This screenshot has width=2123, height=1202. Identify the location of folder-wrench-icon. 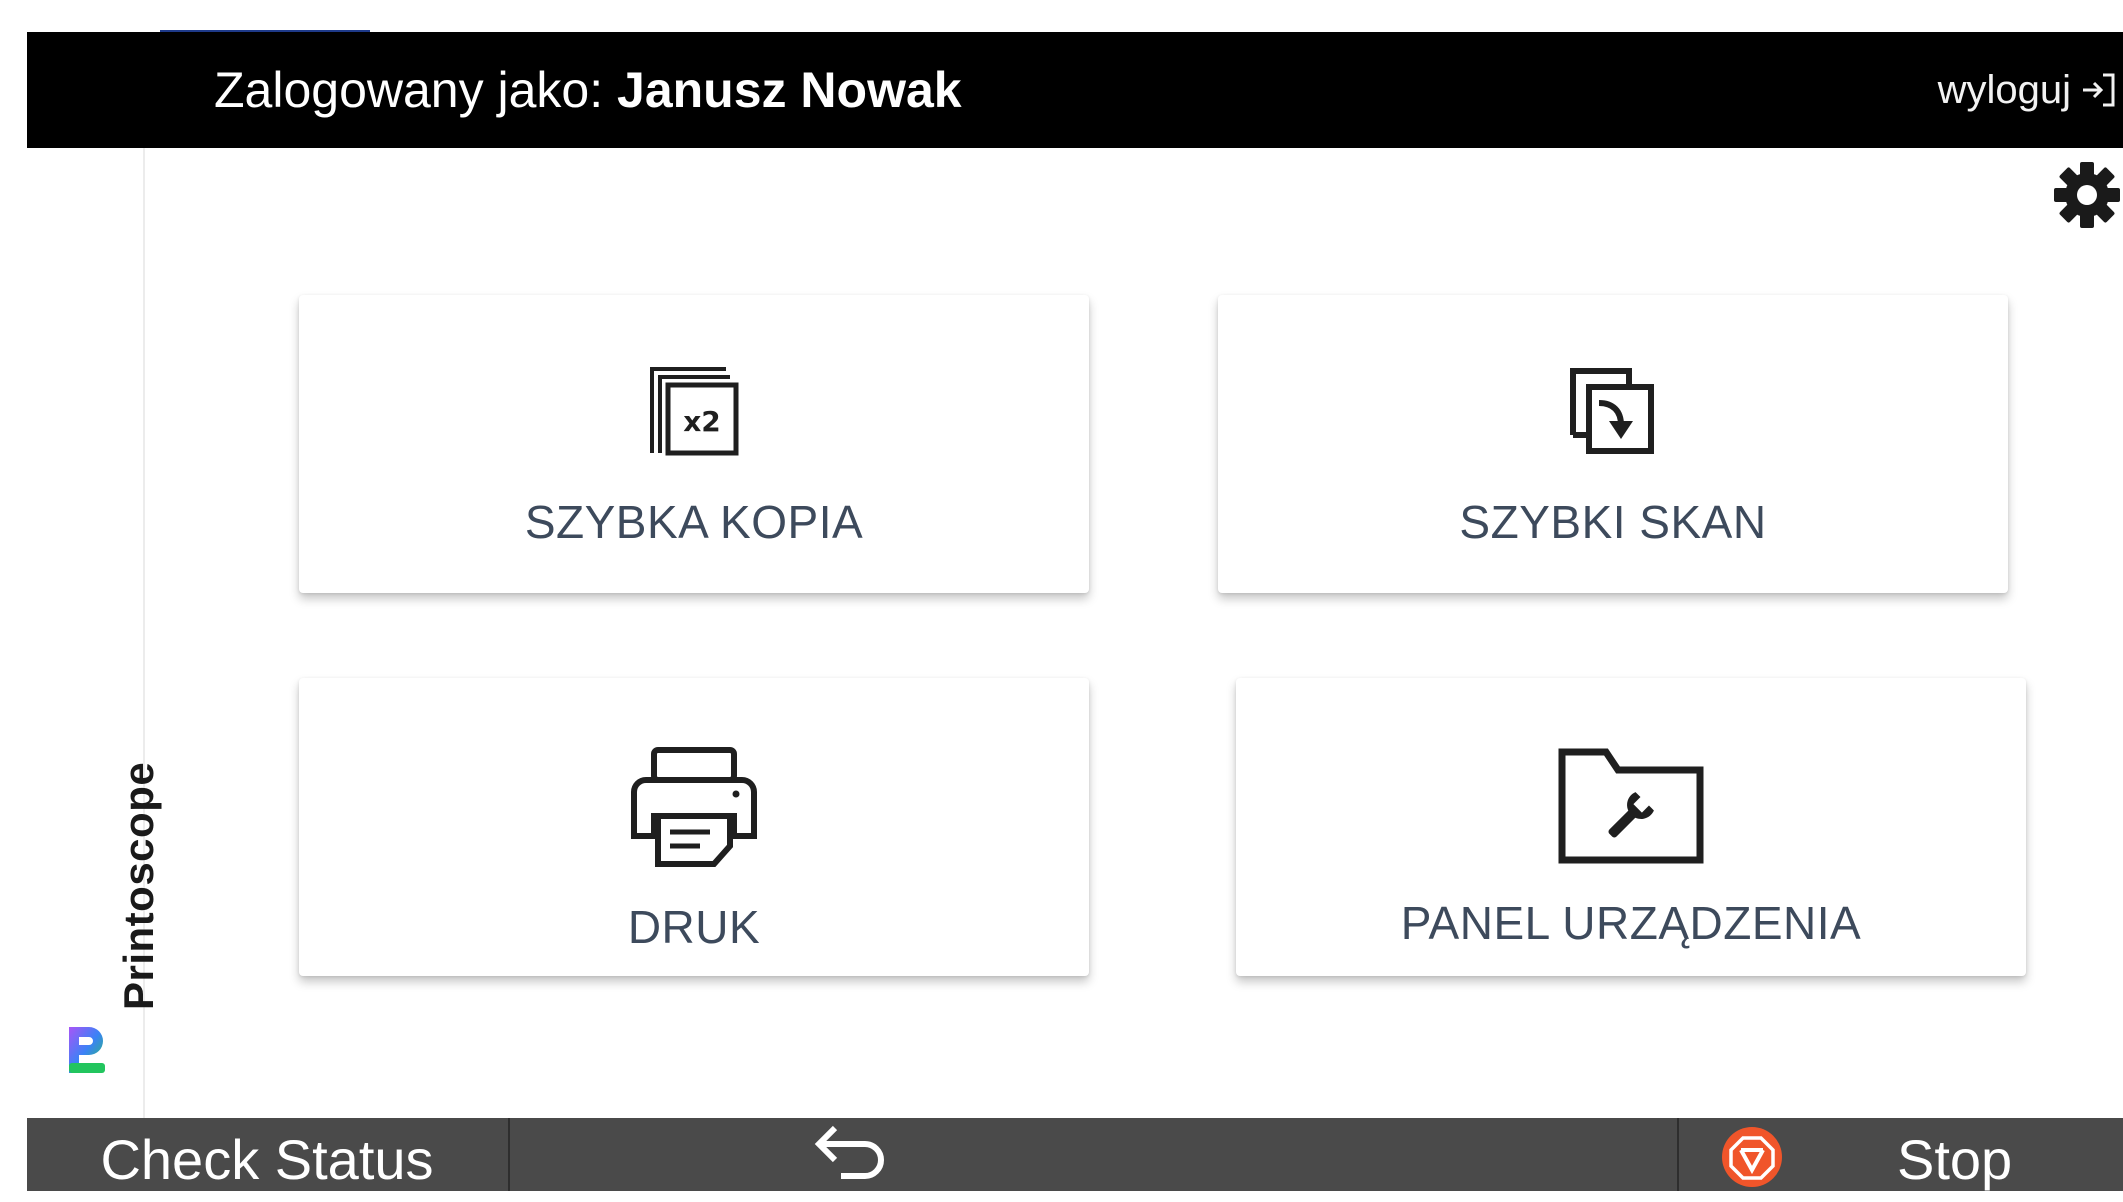
(1631, 806).